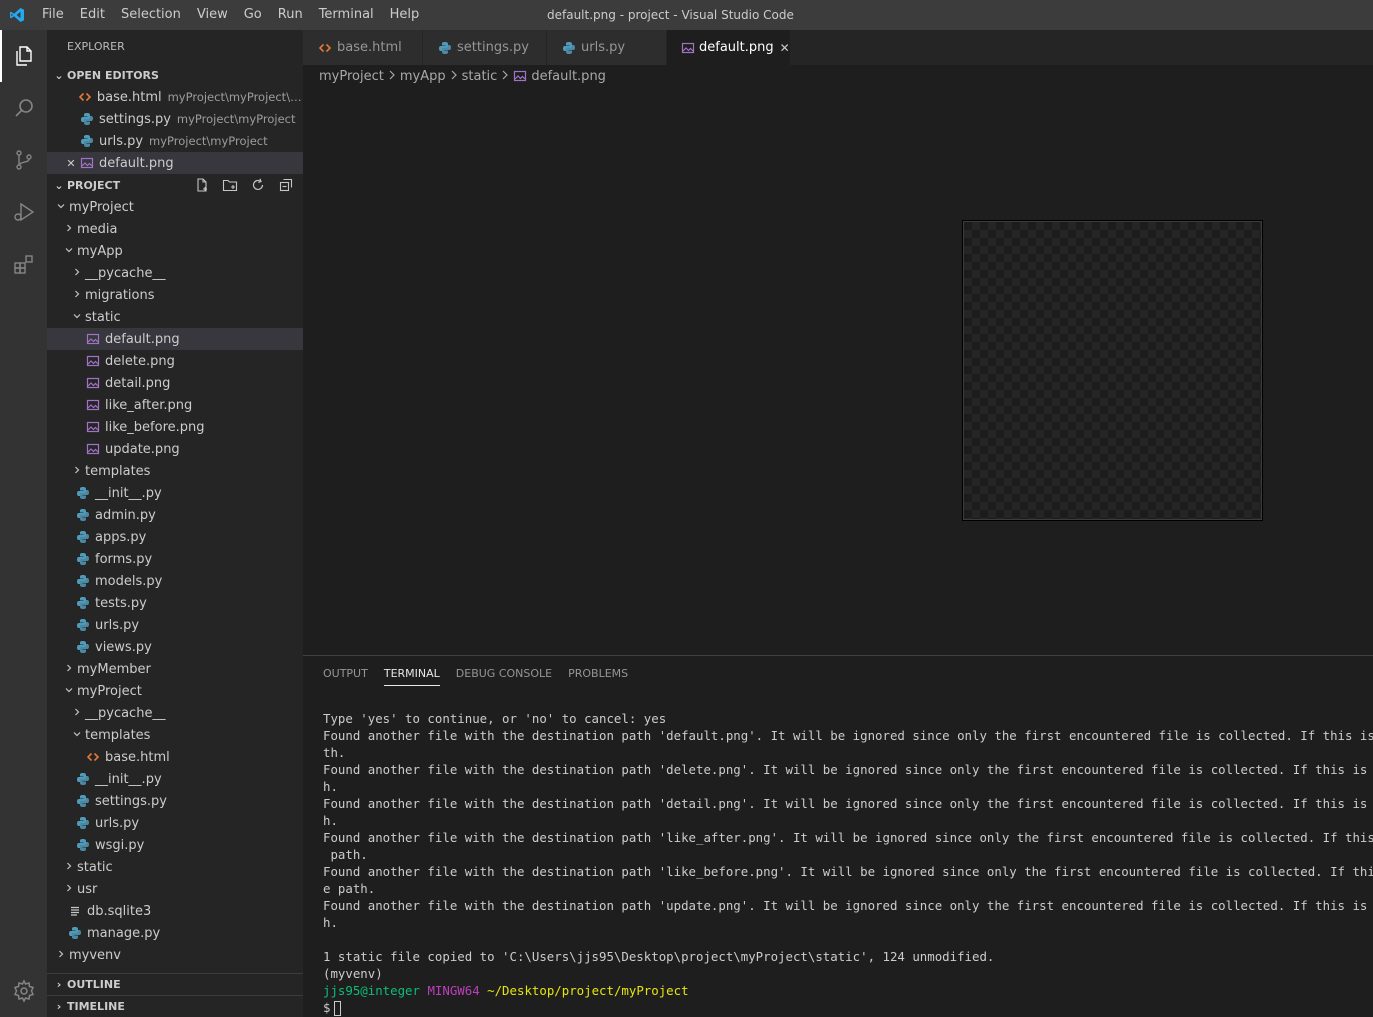 The width and height of the screenshot is (1373, 1017). What do you see at coordinates (598, 674) in the screenshot?
I see `panel-tab-problems: PROBLEMS` at bounding box center [598, 674].